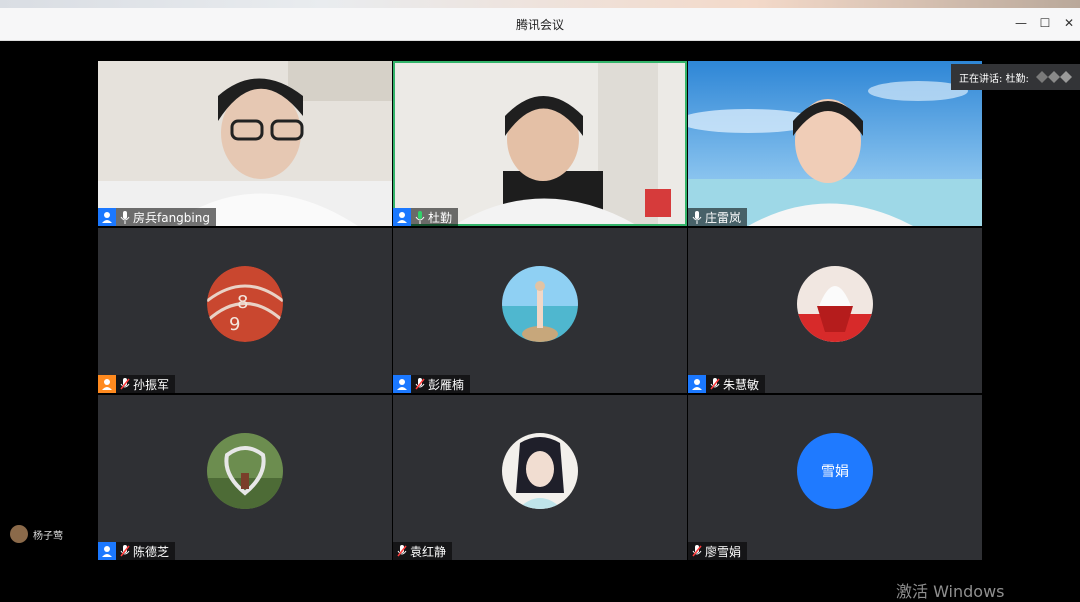 This screenshot has height=602, width=1080. I want to click on participant-tile: 陈德芝, so click(245, 477).